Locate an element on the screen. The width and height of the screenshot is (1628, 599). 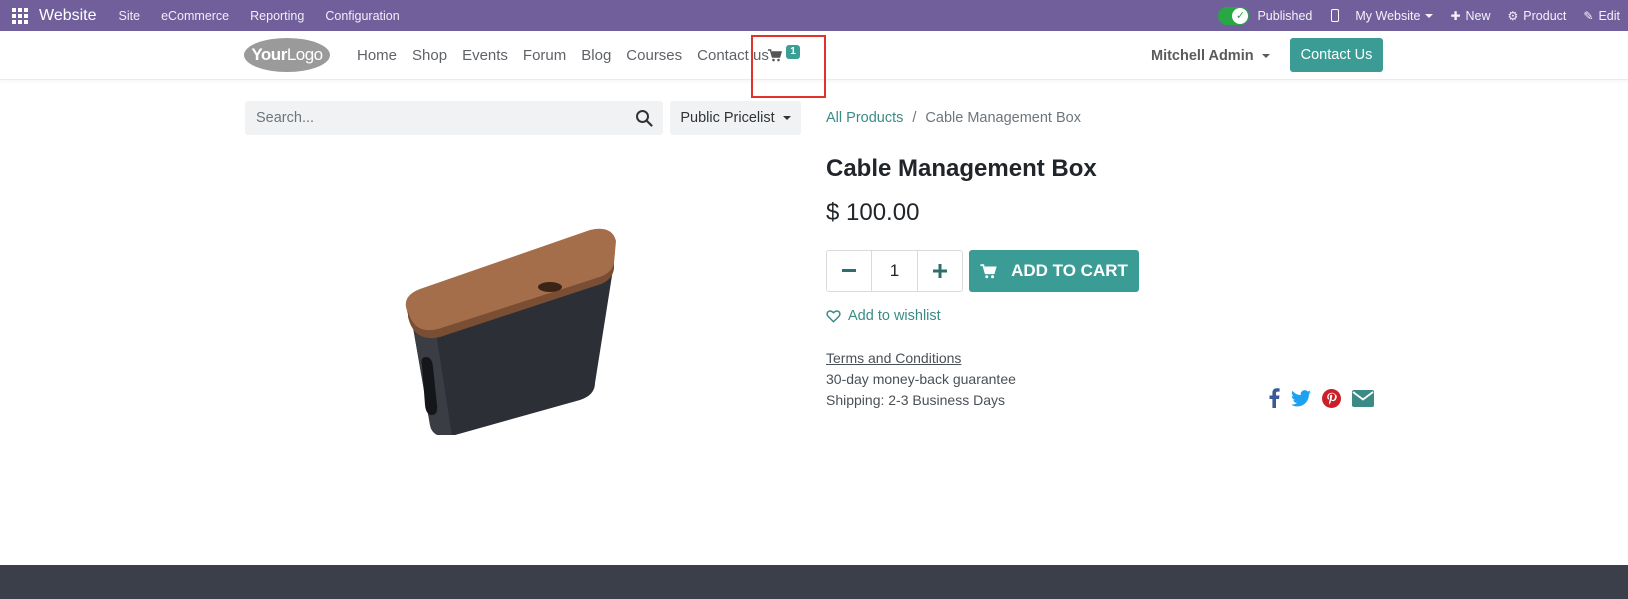
menu-site: Site is located at coordinates (130, 16).